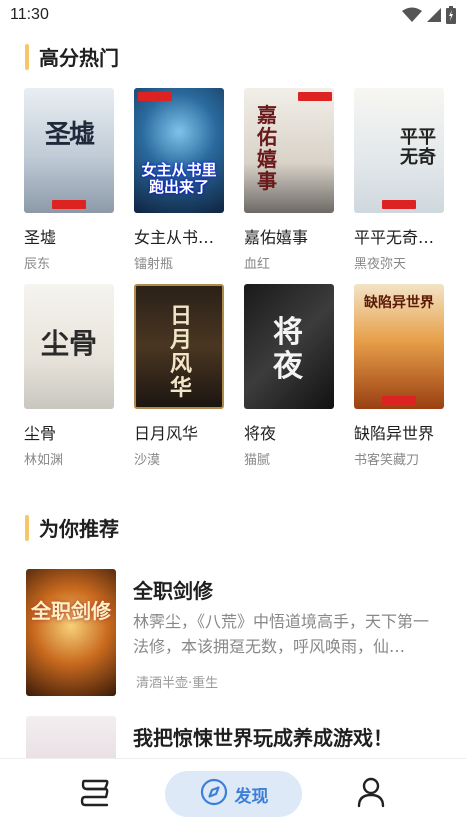 This screenshot has height=830, width=466. Describe the element at coordinates (288, 349) in the screenshot. I see `cover-title: 将夜` at that location.